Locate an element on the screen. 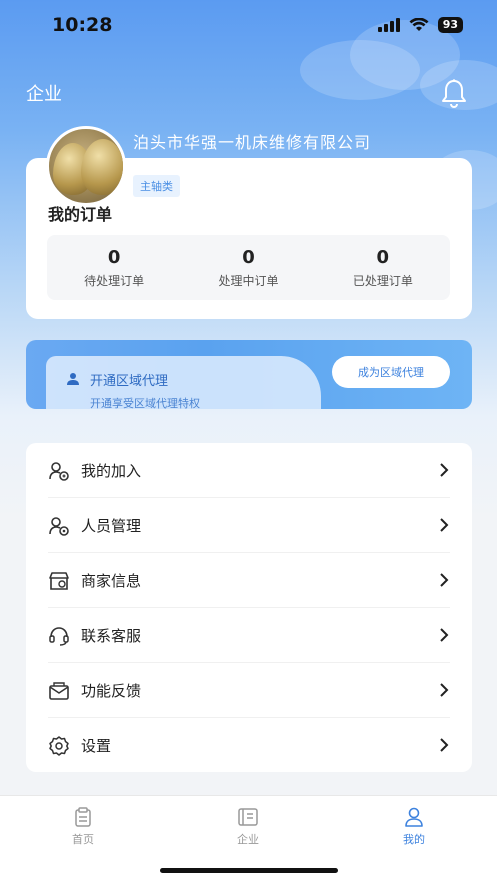 Image resolution: width=497 pixels, height=883 pixels. stat-label: 已处理订单 is located at coordinates (382, 281).